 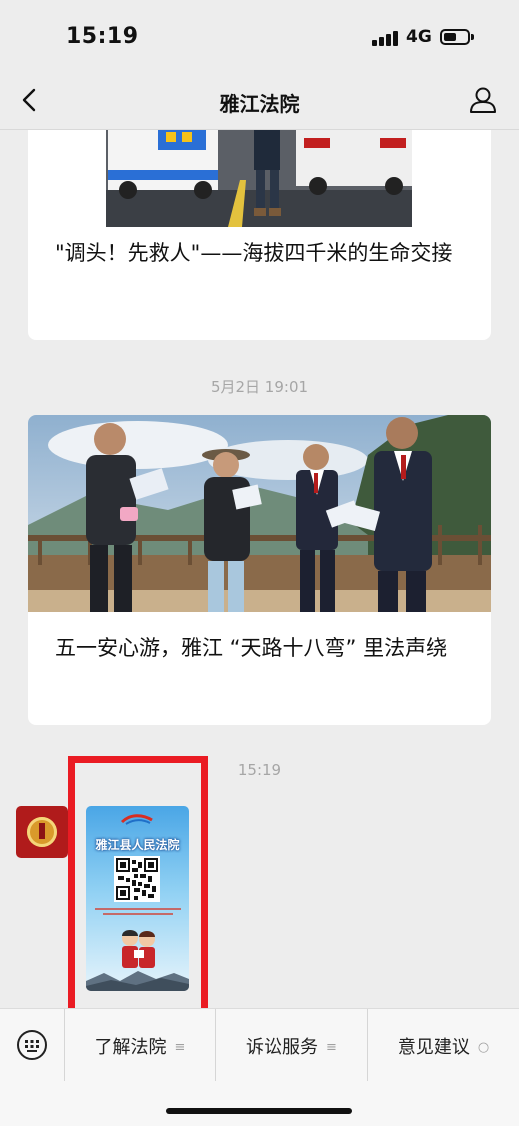 What do you see at coordinates (259, 37) in the screenshot?
I see `status-bar: 15:19 4G` at bounding box center [259, 37].